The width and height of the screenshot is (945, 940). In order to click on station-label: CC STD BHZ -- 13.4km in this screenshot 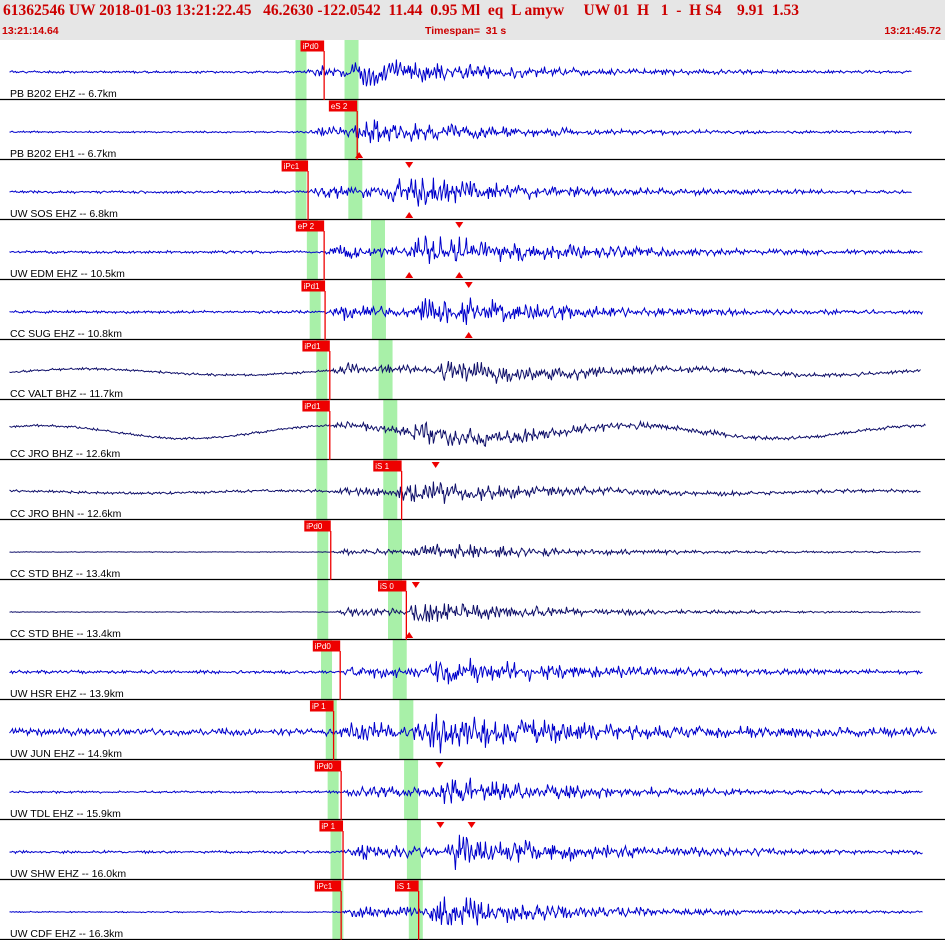, I will do `click(65, 574)`.